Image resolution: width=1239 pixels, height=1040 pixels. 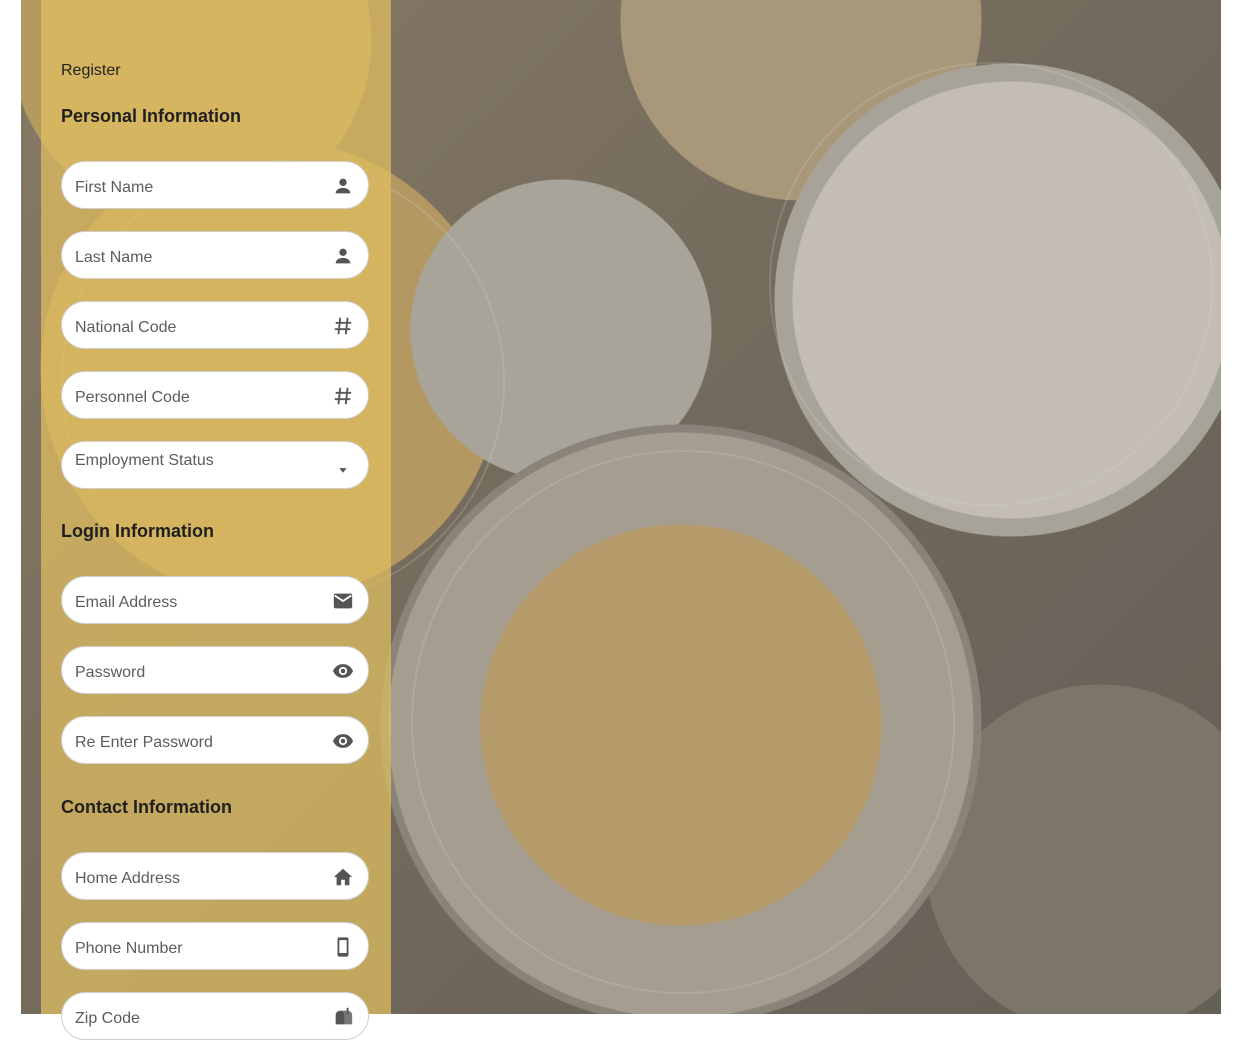 I want to click on employment-status-placeholder: Employment Status, so click(x=144, y=460).